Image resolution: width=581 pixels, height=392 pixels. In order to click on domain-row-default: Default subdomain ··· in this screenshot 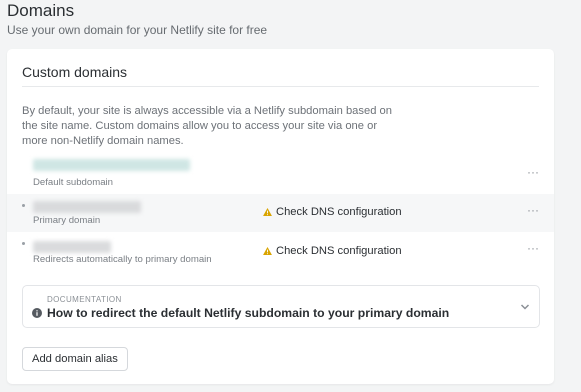, I will do `click(280, 175)`.